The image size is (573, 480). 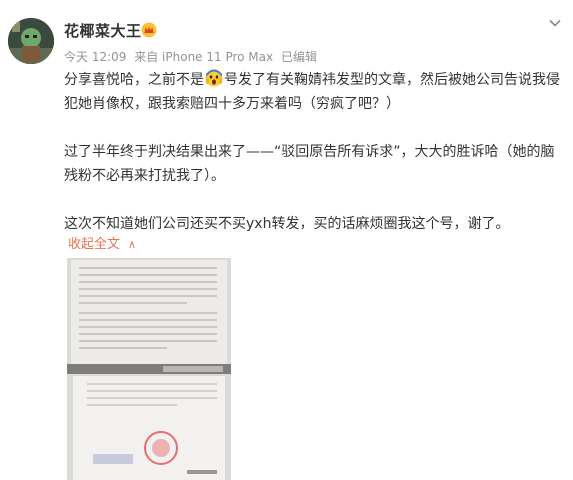 I want to click on post-source: 来自 iPhone 11 Pro Max, so click(x=204, y=57).